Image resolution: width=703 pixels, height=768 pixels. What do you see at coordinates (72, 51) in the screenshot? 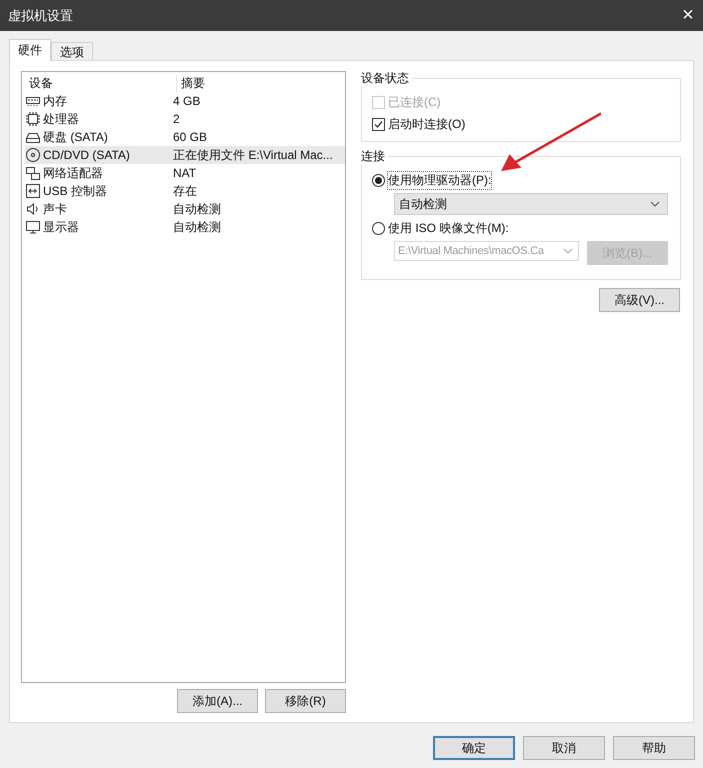
I see `tab: 选项` at bounding box center [72, 51].